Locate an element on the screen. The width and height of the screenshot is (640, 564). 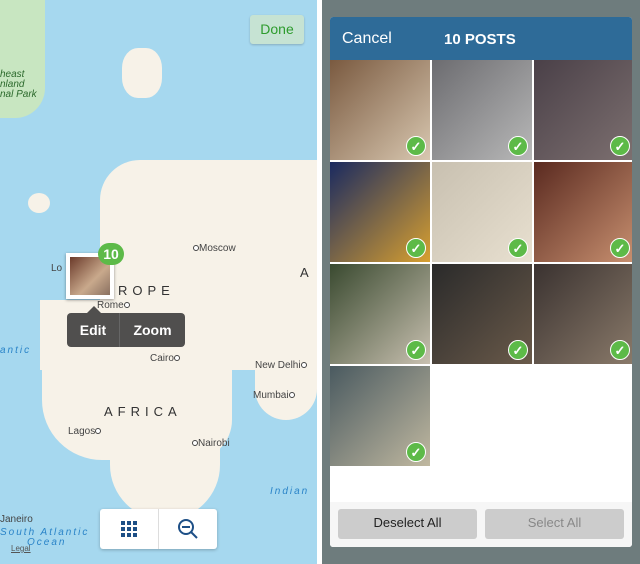
edit-button: Edit is located at coordinates (93, 330).